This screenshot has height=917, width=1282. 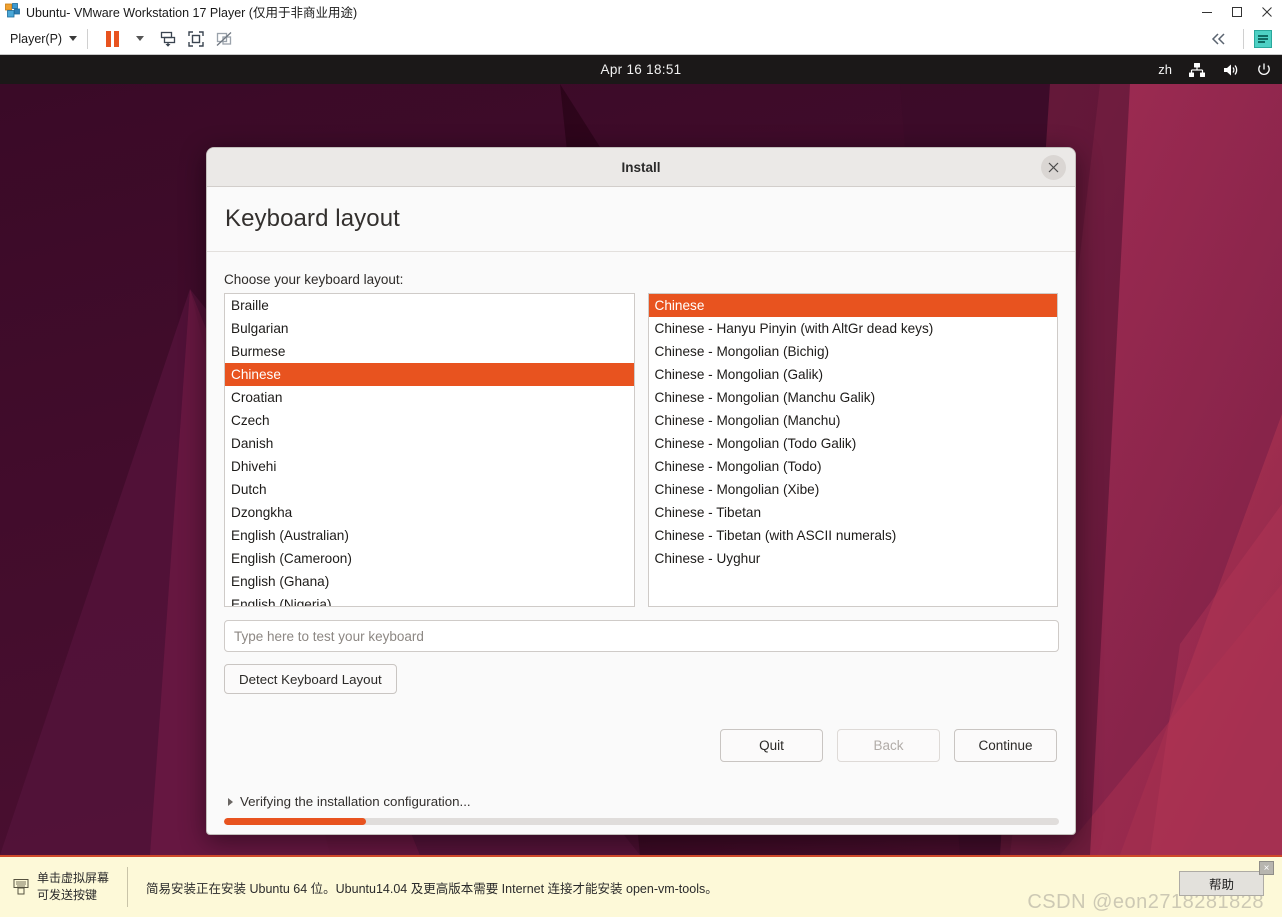 I want to click on progress-track, so click(x=641, y=821).